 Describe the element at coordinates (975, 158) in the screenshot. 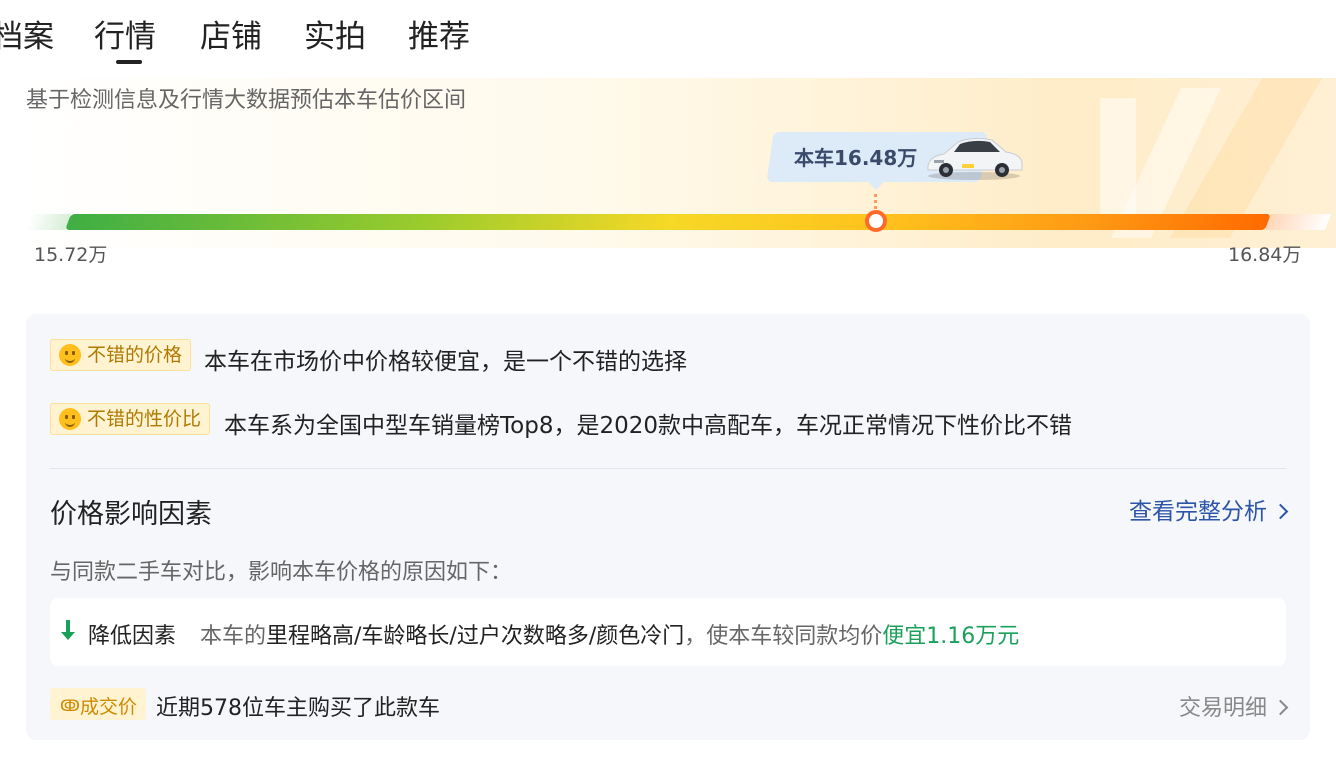

I see `car-image` at that location.